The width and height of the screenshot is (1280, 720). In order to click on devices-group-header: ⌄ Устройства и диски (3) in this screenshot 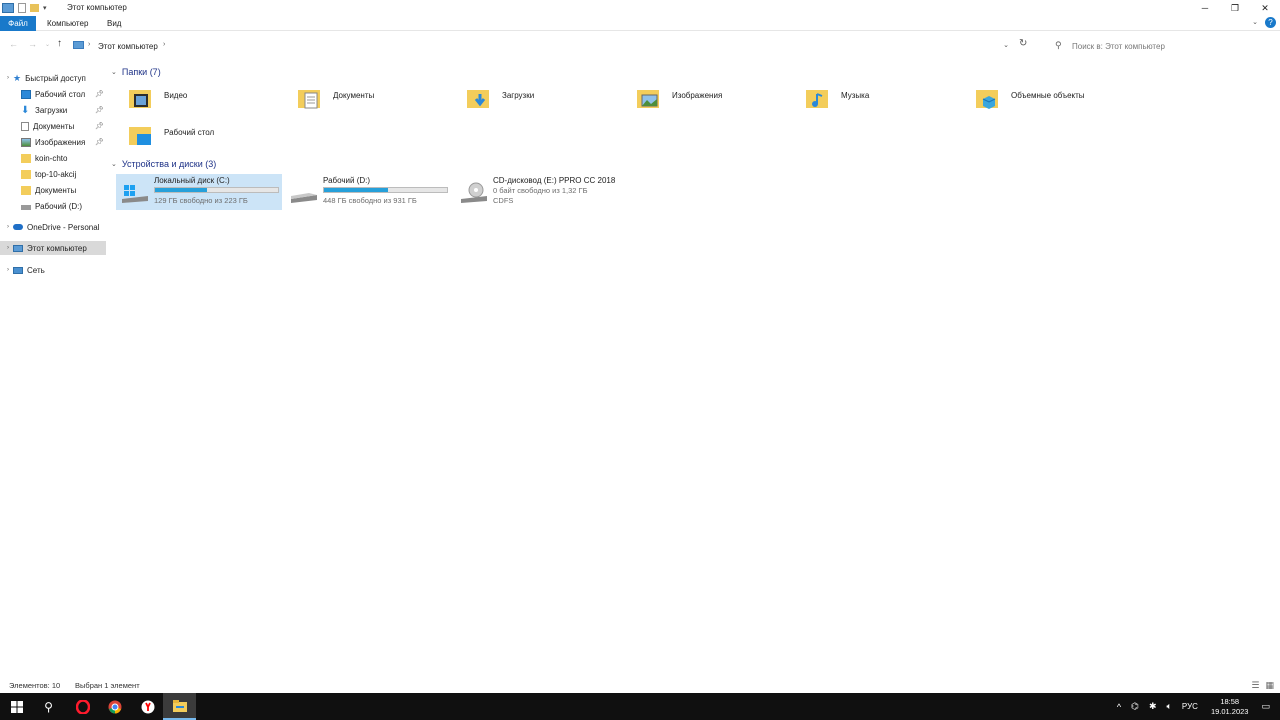, I will do `click(162, 164)`.